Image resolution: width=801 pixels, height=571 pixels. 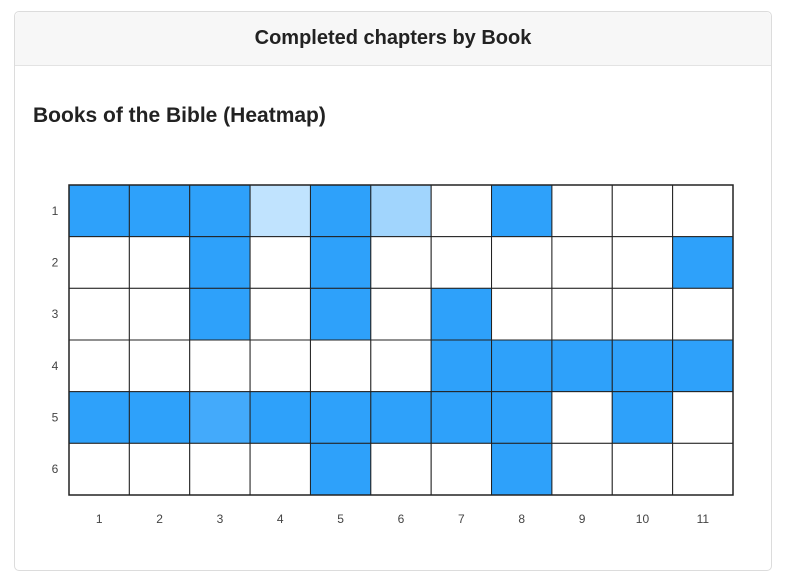 I want to click on heatmap-cell-r1-c7, so click(x=461, y=211).